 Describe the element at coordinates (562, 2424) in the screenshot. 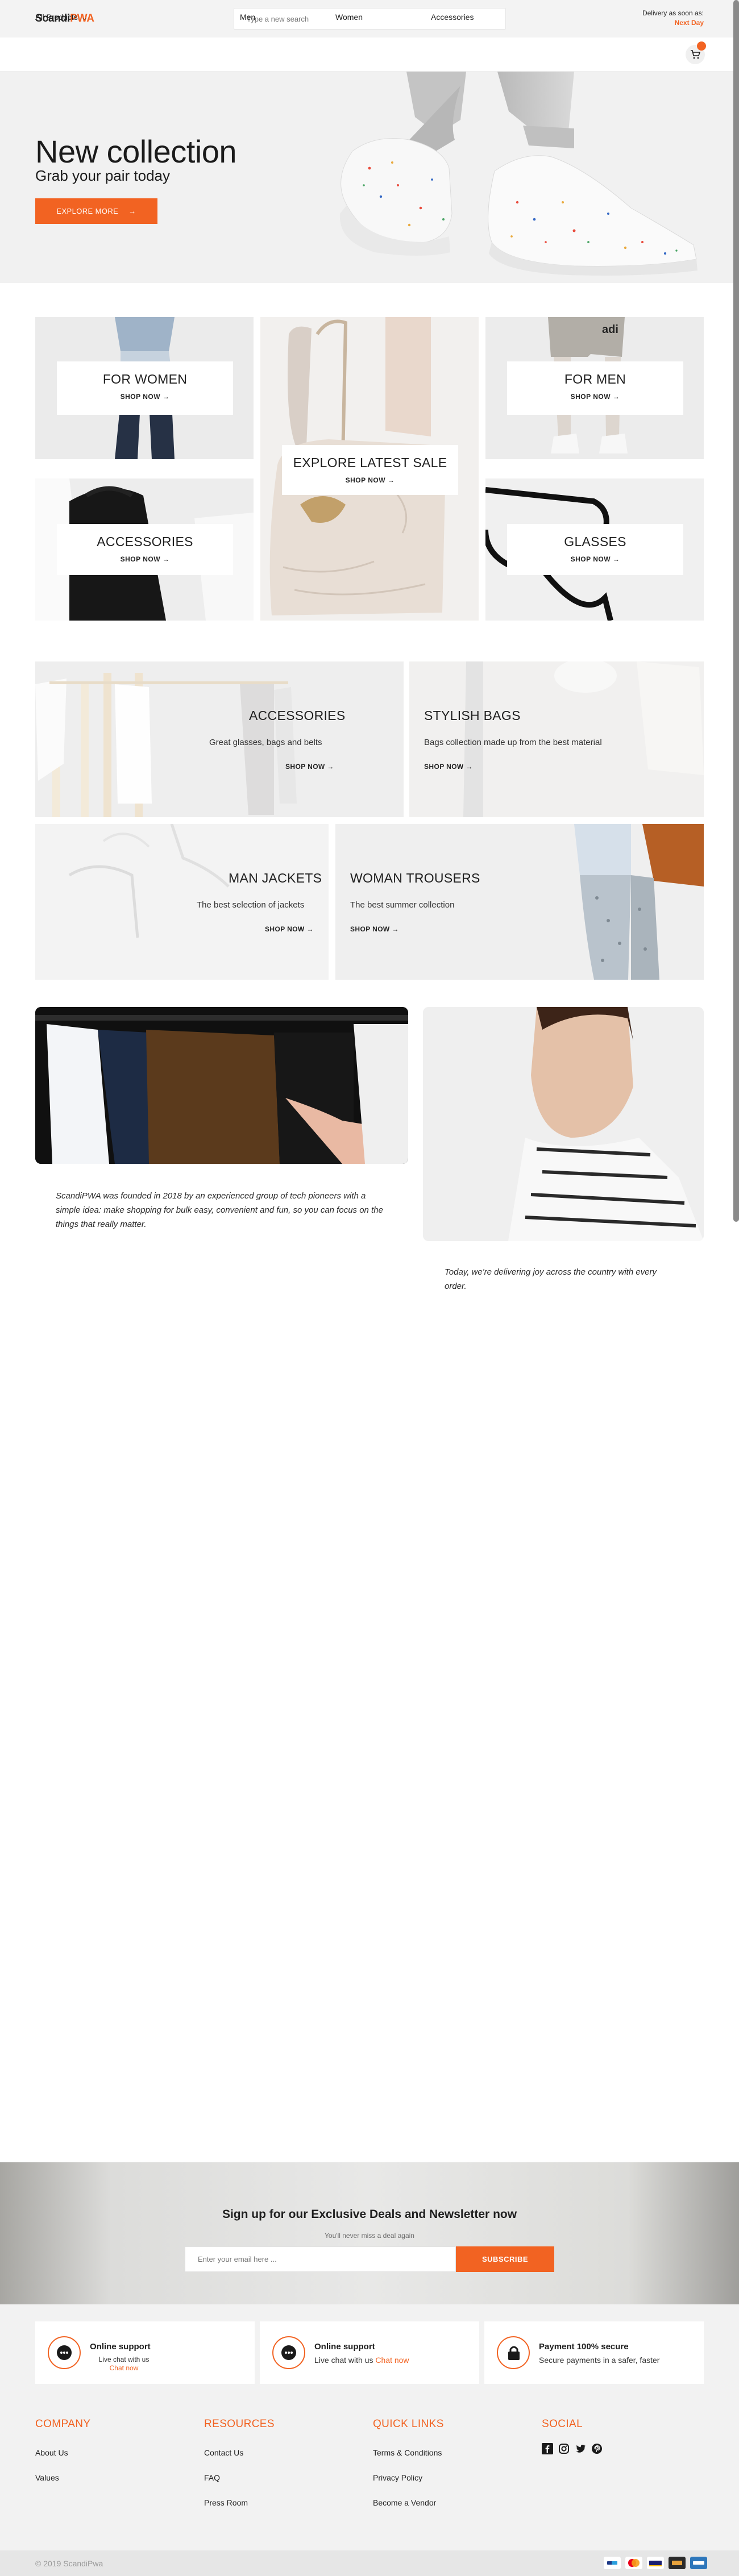

I see `footer-heading-social: Social` at that location.